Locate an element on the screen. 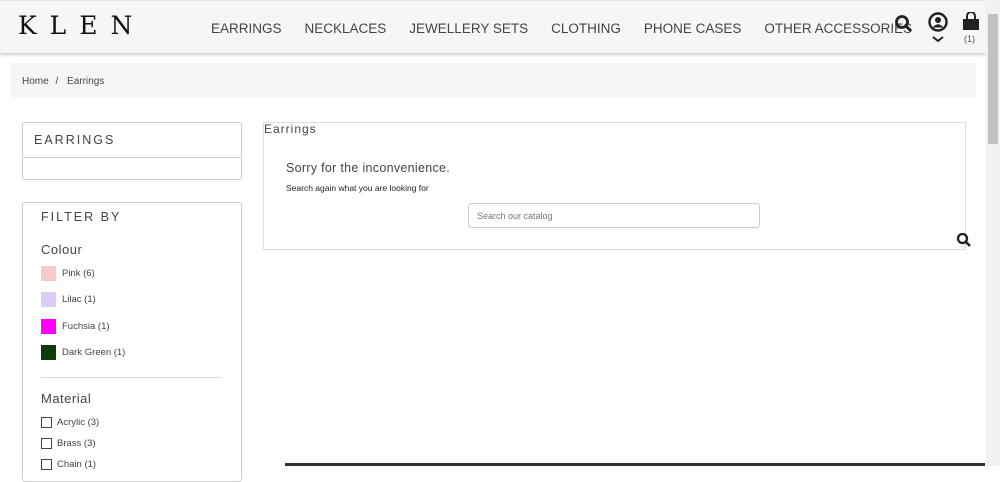 This screenshot has height=482, width=1000. material-acrylic: Acrylic (3) is located at coordinates (70, 422).